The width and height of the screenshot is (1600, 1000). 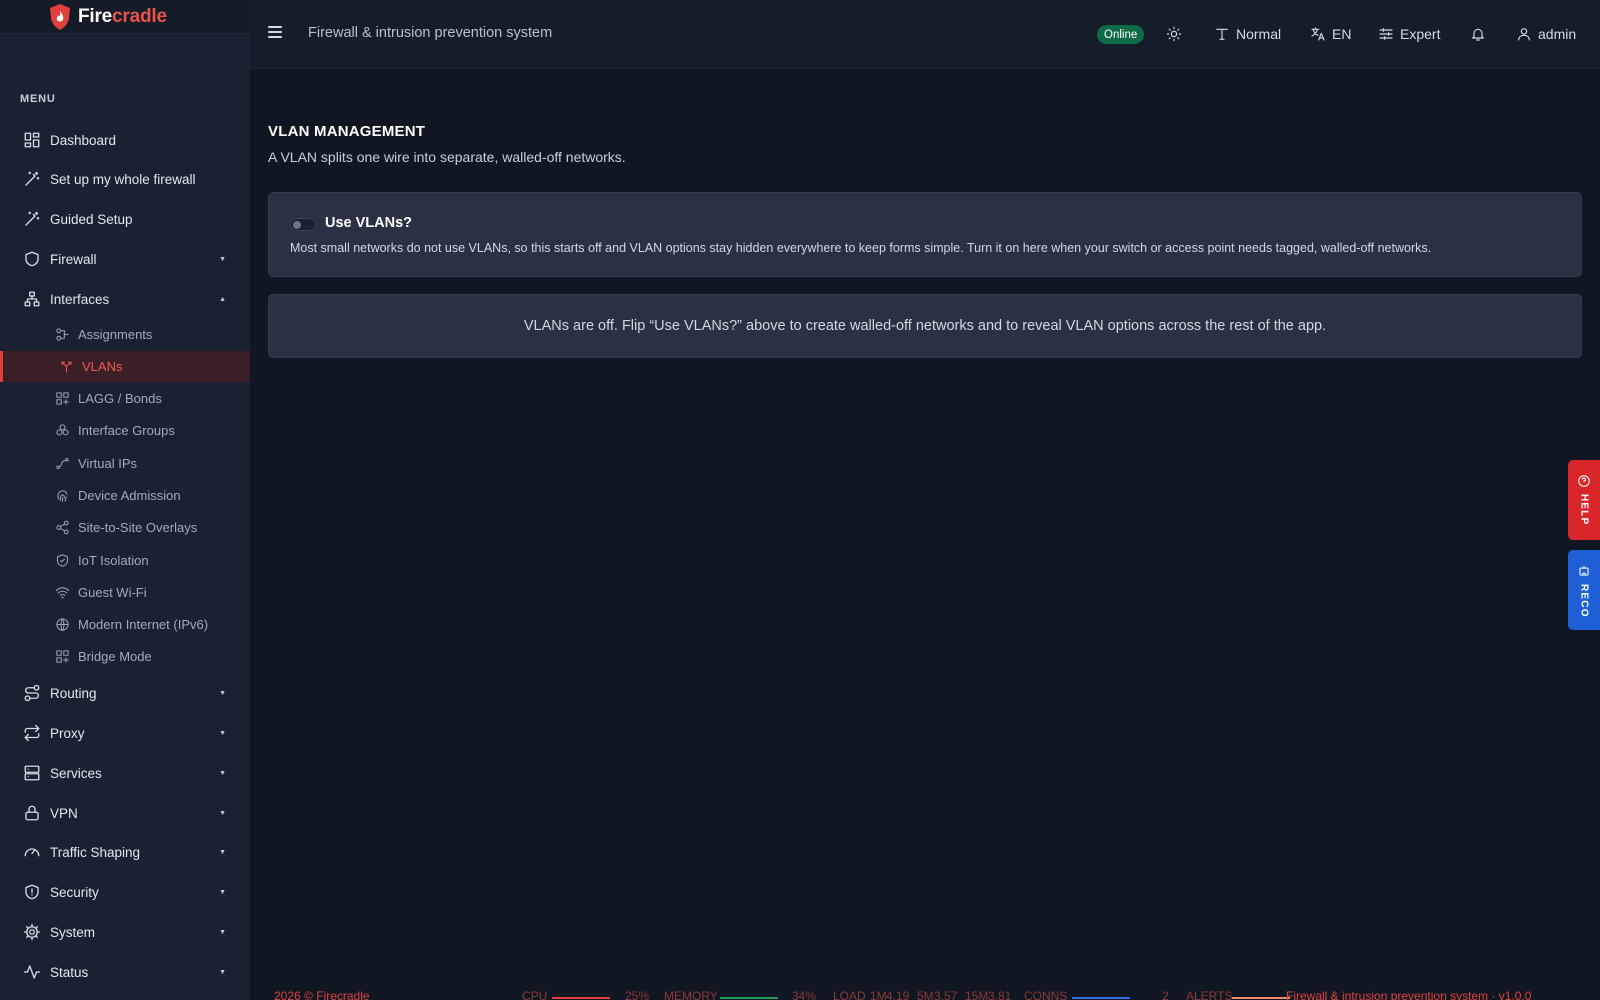 I want to click on toggle-knob, so click(x=297, y=225).